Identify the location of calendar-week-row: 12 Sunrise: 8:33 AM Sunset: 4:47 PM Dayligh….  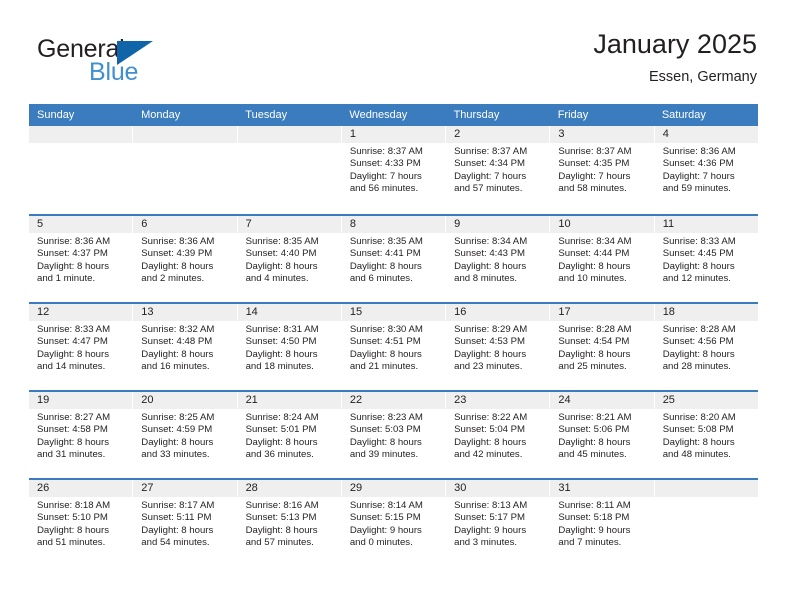
(393, 346).